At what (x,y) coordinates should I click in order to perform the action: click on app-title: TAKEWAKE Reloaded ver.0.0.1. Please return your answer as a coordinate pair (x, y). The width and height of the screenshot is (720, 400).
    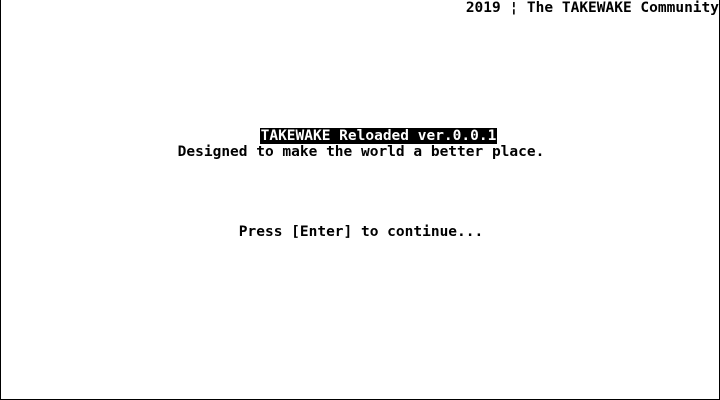
    Looking at the image, I should click on (378, 136).